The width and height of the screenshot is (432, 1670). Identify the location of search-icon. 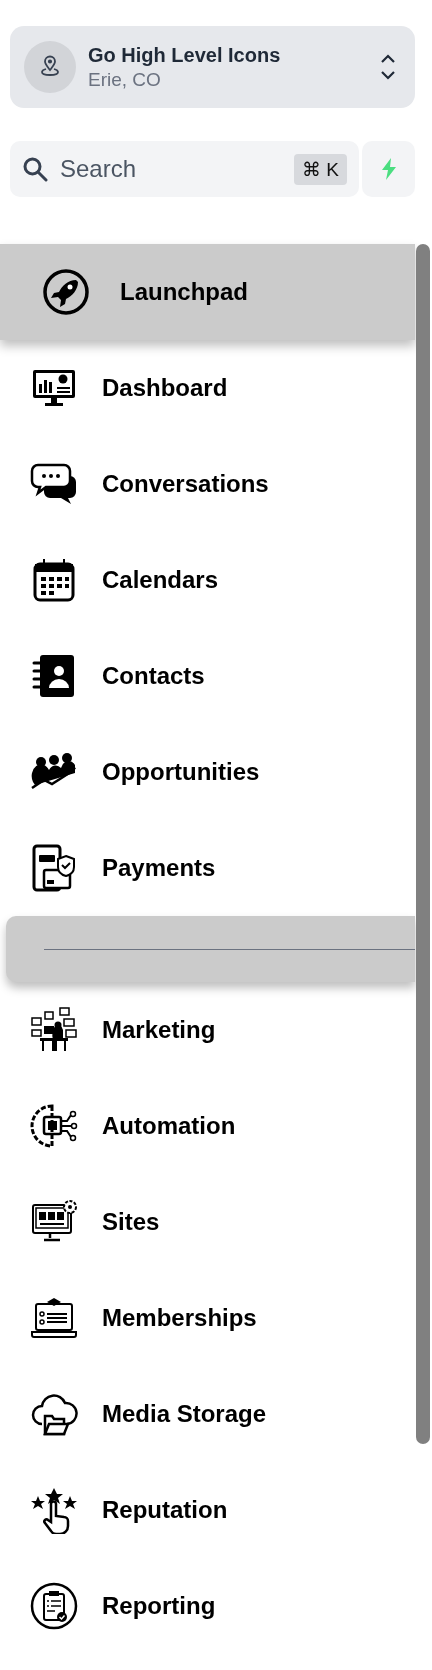
(35, 169).